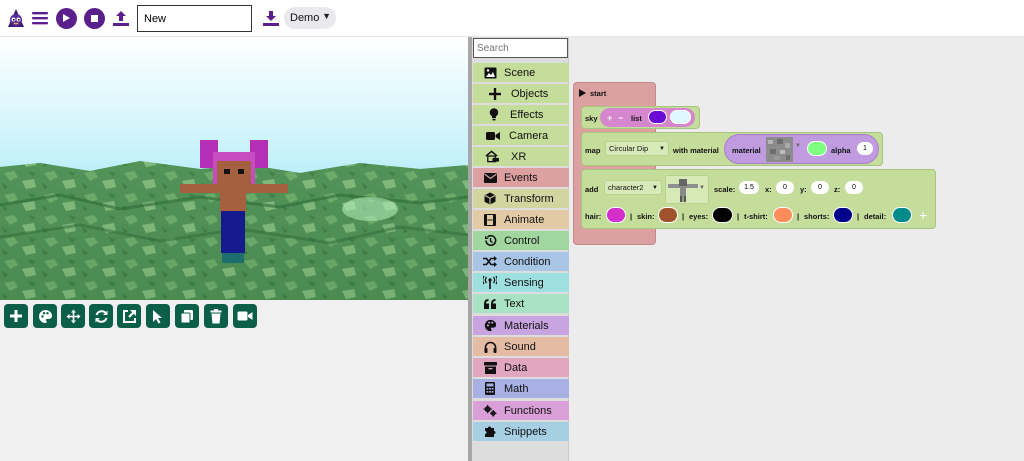 Image resolution: width=1024 pixels, height=461 pixels. I want to click on toolbox-category-label: Scene, so click(520, 72).